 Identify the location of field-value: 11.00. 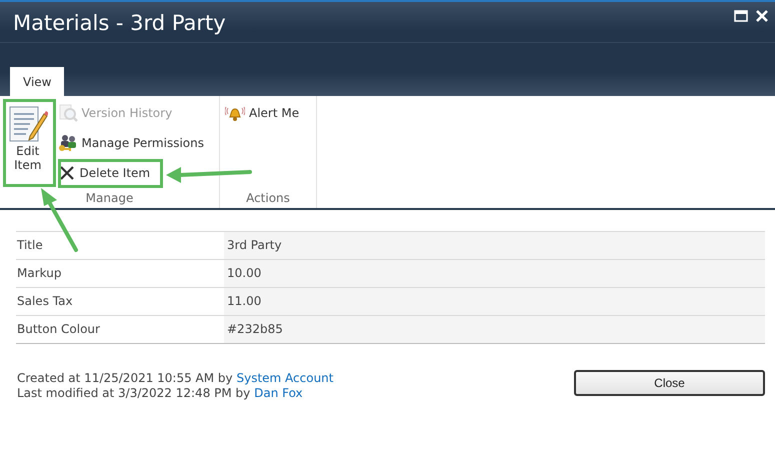
(494, 301).